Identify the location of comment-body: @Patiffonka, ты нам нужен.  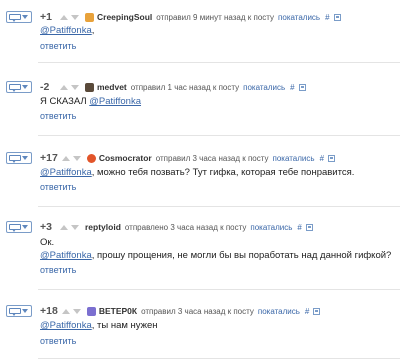
(99, 325).